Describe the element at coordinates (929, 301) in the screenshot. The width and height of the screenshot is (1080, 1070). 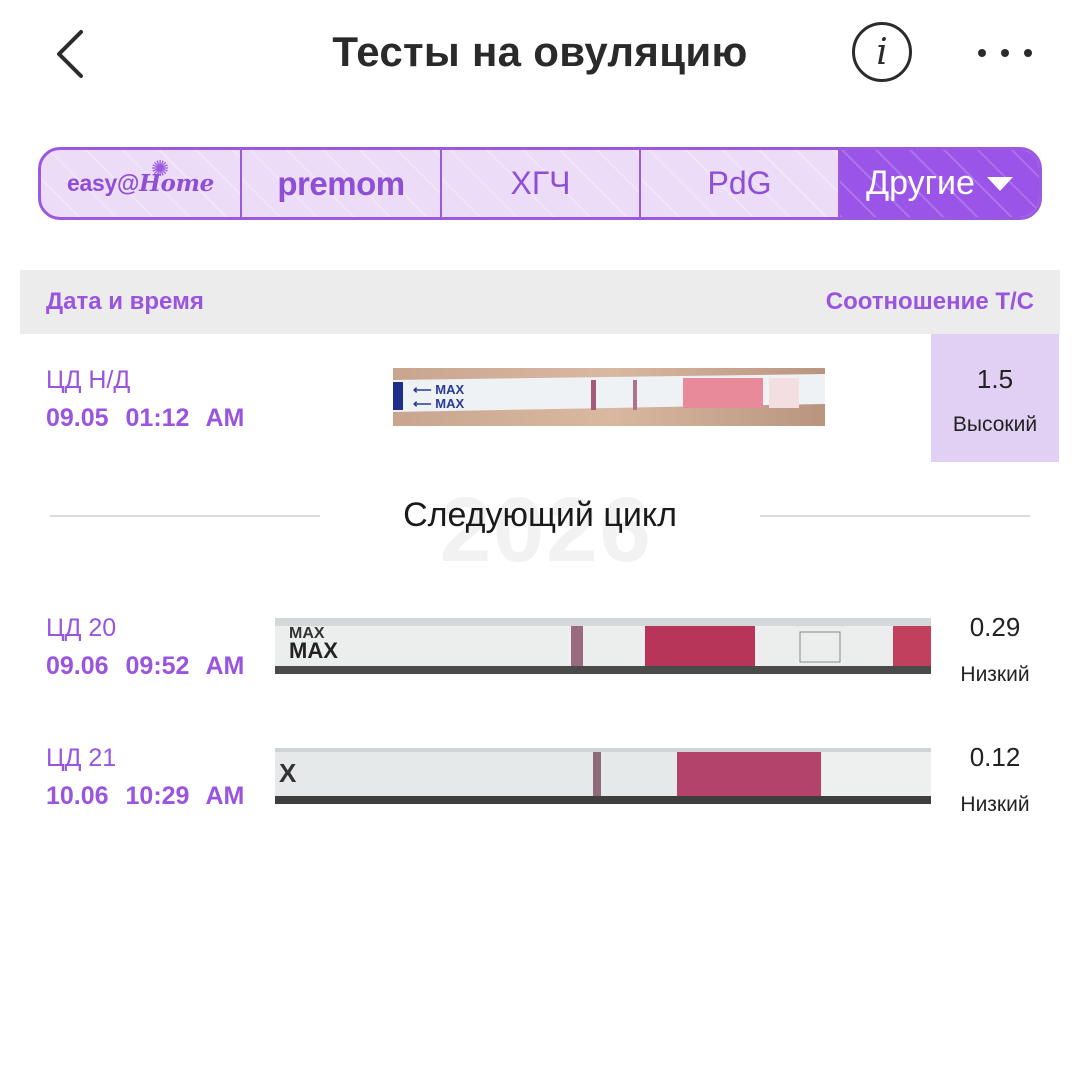
I see `column-tc-ratio: Соотношение Т/С` at that location.